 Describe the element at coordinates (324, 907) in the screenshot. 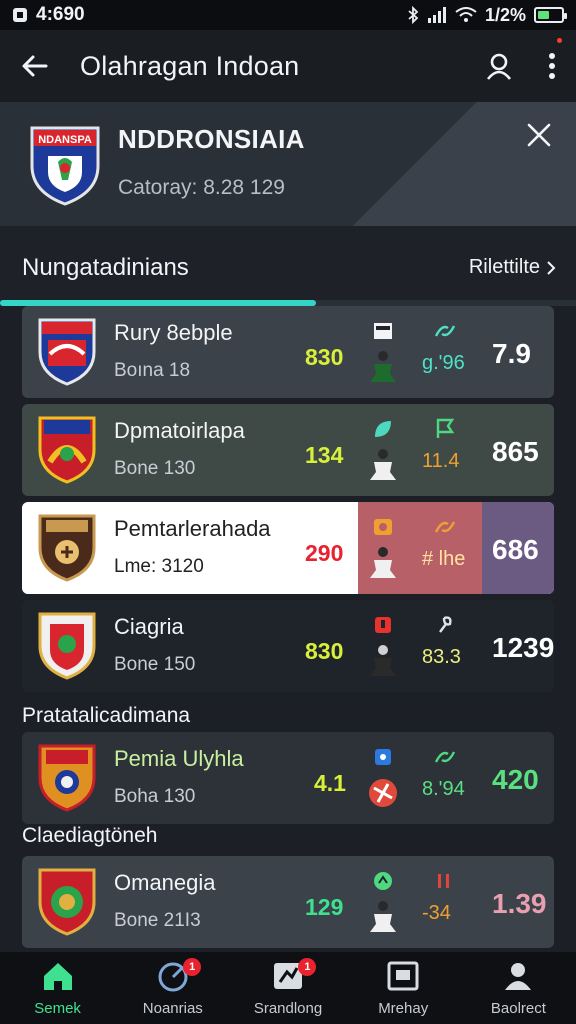

I see `score-value: 129` at that location.